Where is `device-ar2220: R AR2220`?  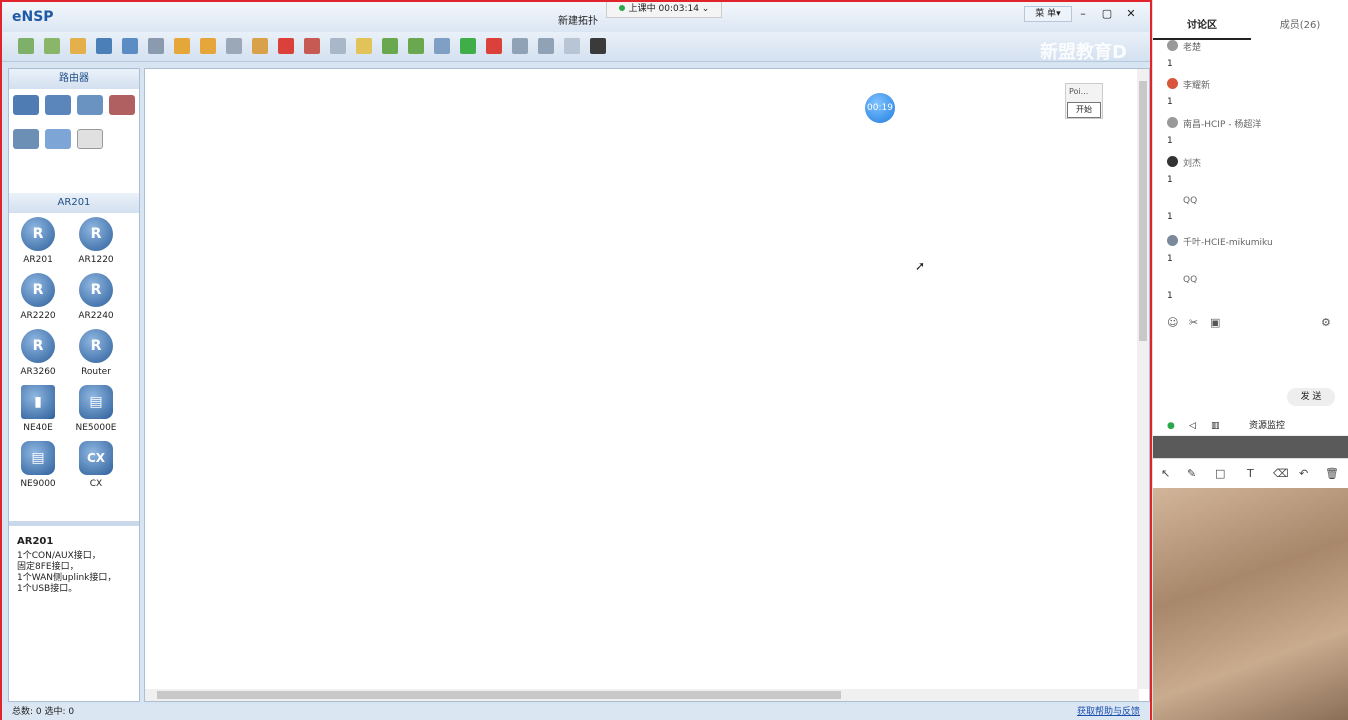
device-ar2220: R AR2220 is located at coordinates (38, 301).